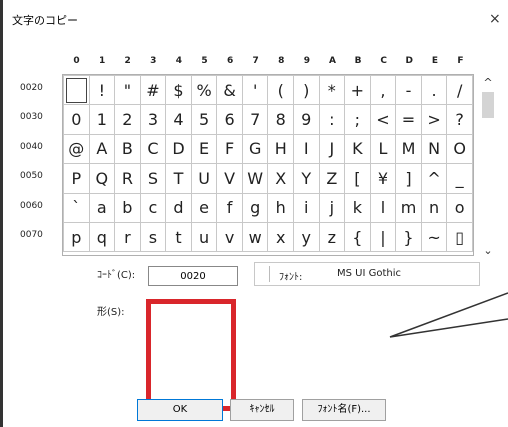 The image size is (508, 427). Describe the element at coordinates (262, 410) in the screenshot. I see `cancel-button: ｷｬﾝｾﾙ` at that location.